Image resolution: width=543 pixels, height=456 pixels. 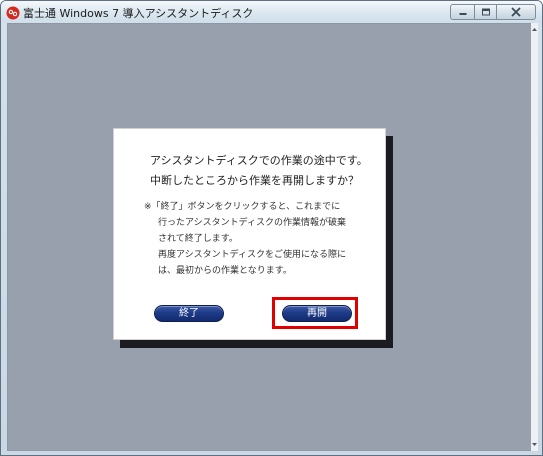 I want to click on dialog-note-line: ※「終了」ボタンをクリックすると、これまでに, so click(x=242, y=207).